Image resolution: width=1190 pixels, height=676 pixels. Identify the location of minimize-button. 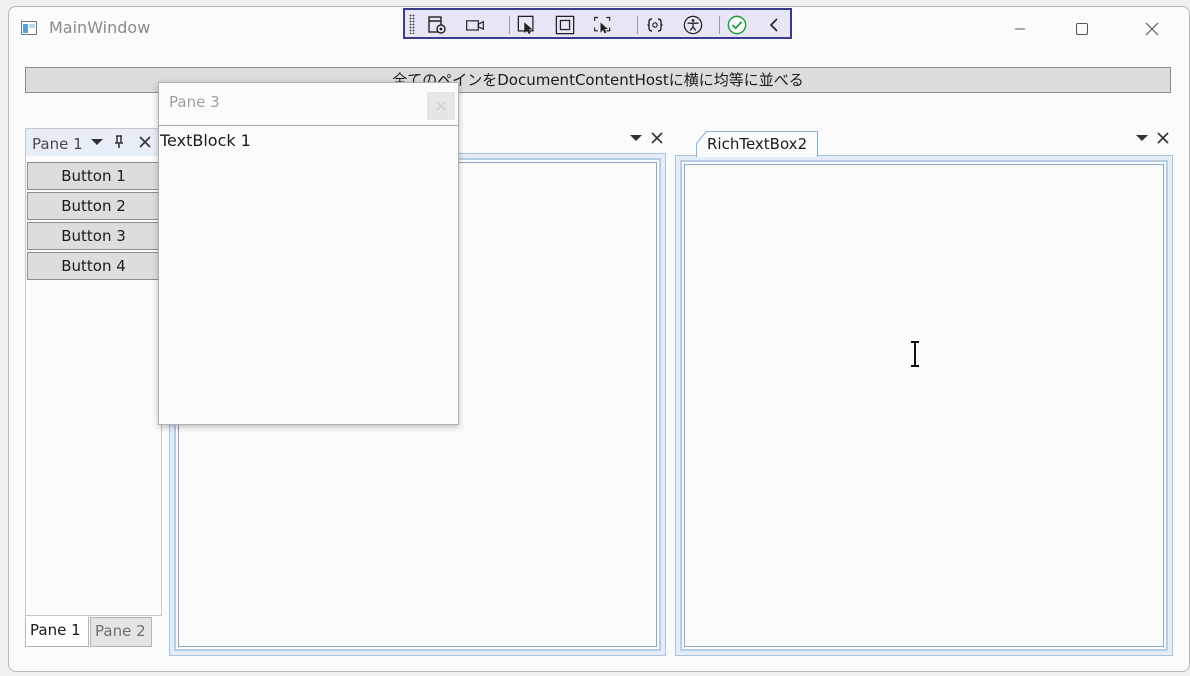
(1020, 29).